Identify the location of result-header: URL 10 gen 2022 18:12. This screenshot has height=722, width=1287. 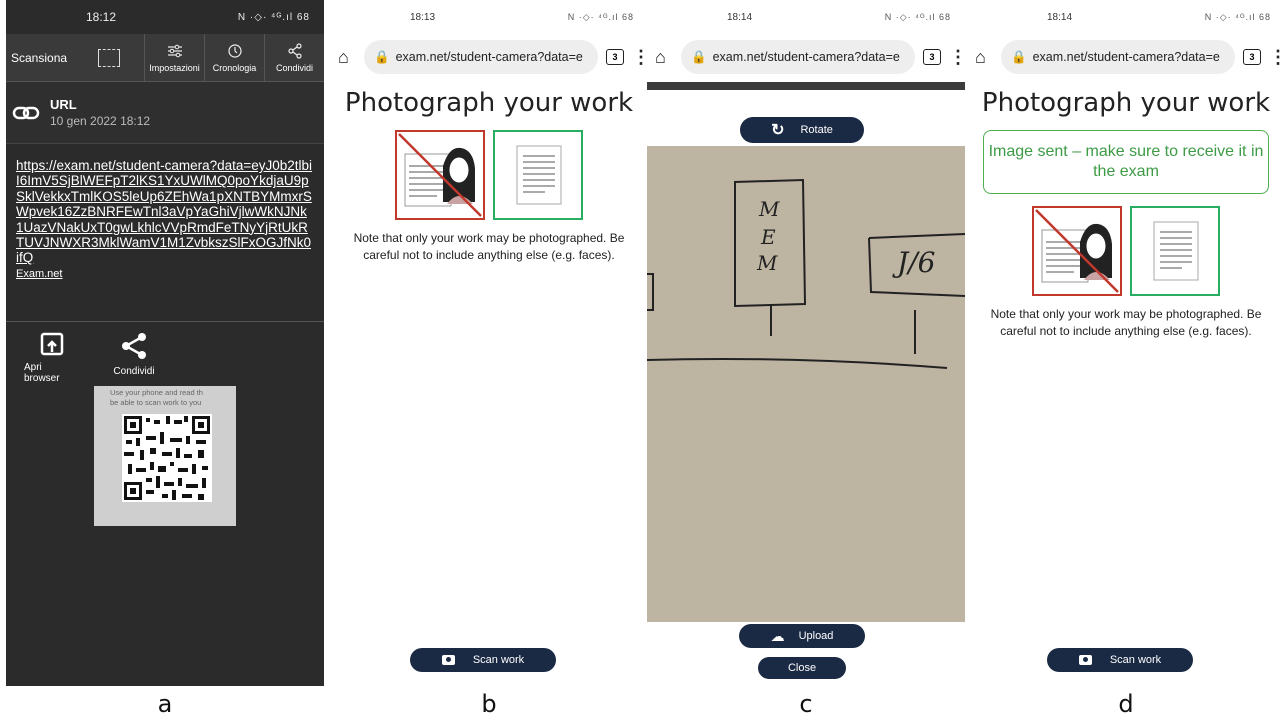
(165, 113).